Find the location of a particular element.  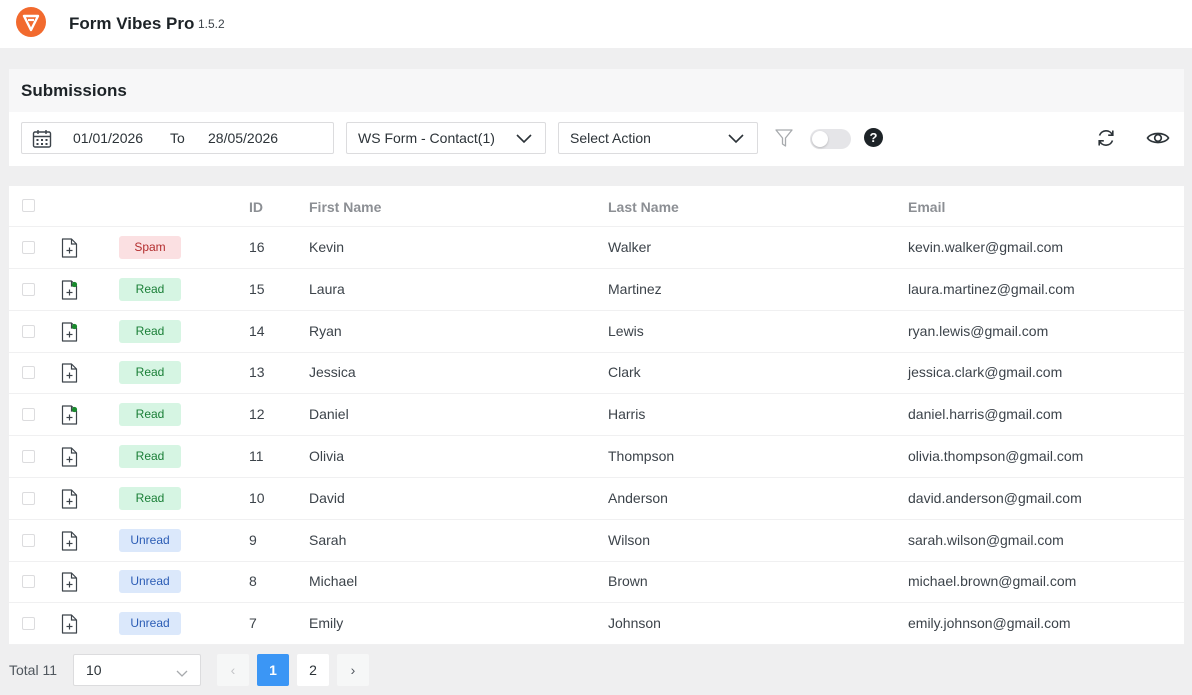

cell-first-name: Kevin is located at coordinates (327, 247).